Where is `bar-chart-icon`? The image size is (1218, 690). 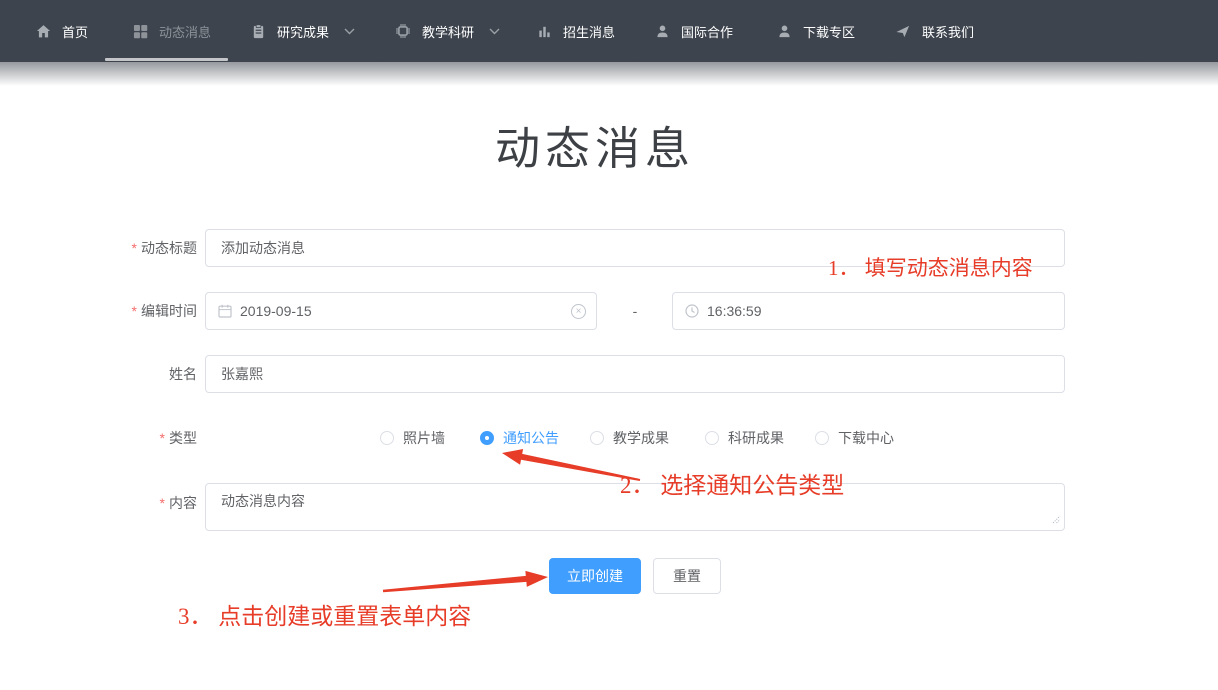 bar-chart-icon is located at coordinates (544, 31).